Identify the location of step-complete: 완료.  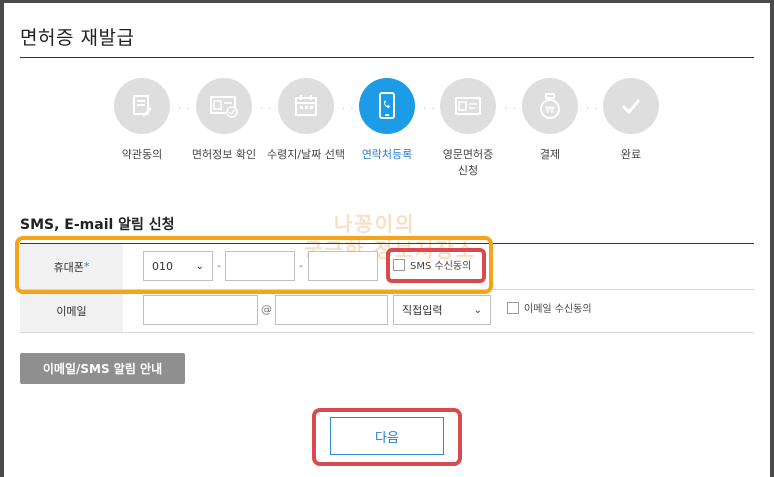
(631, 120).